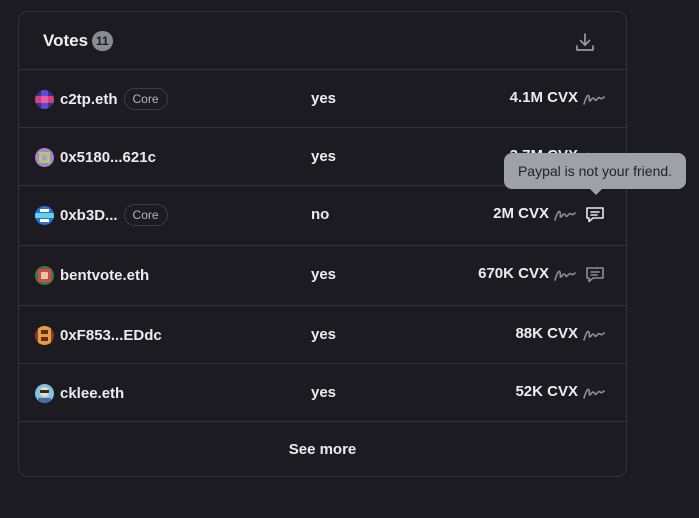 The height and width of the screenshot is (518, 699). I want to click on voter: 0x5180...621c, so click(95, 157).